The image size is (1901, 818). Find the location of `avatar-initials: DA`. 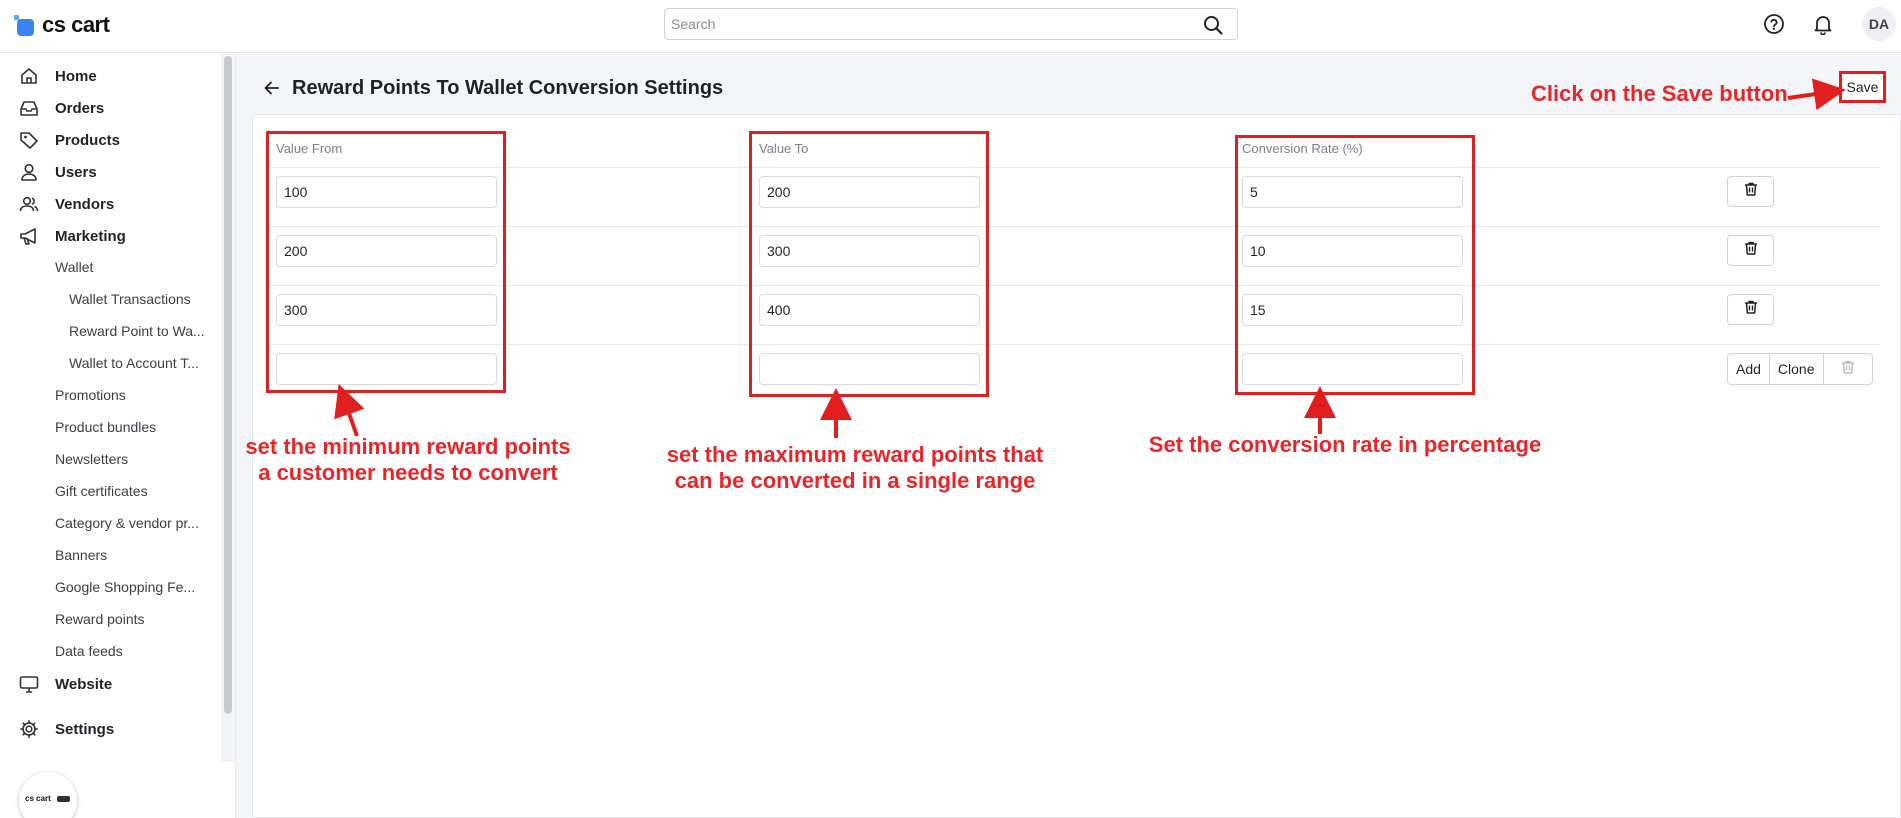

avatar-initials: DA is located at coordinates (1879, 24).